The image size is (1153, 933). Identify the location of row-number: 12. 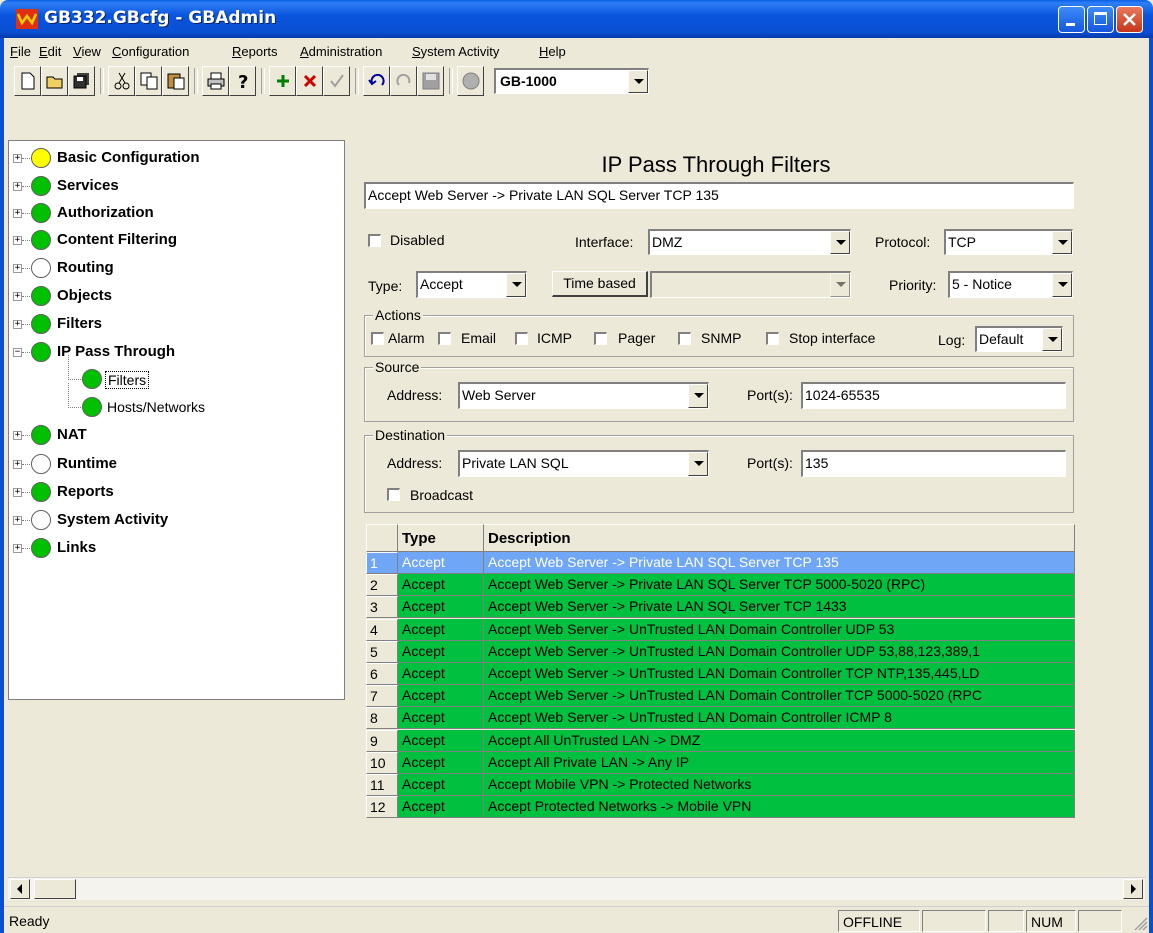
(382, 807).